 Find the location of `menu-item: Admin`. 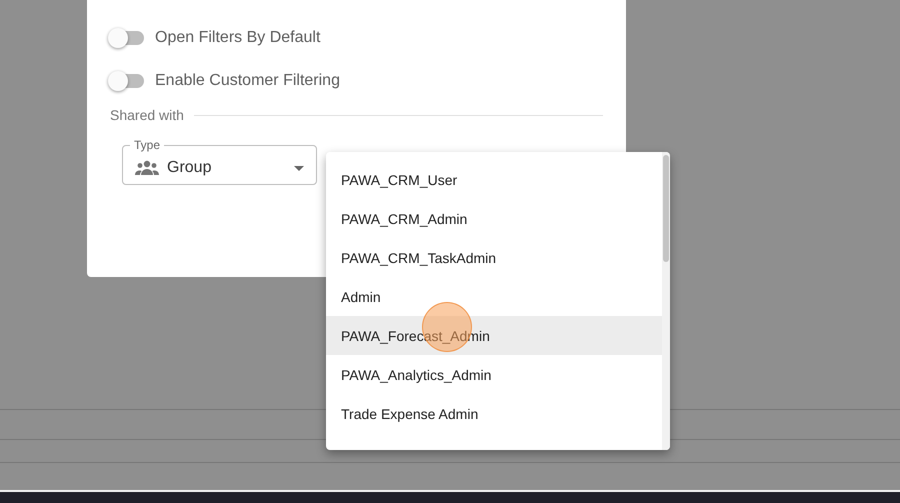

menu-item: Admin is located at coordinates (494, 296).